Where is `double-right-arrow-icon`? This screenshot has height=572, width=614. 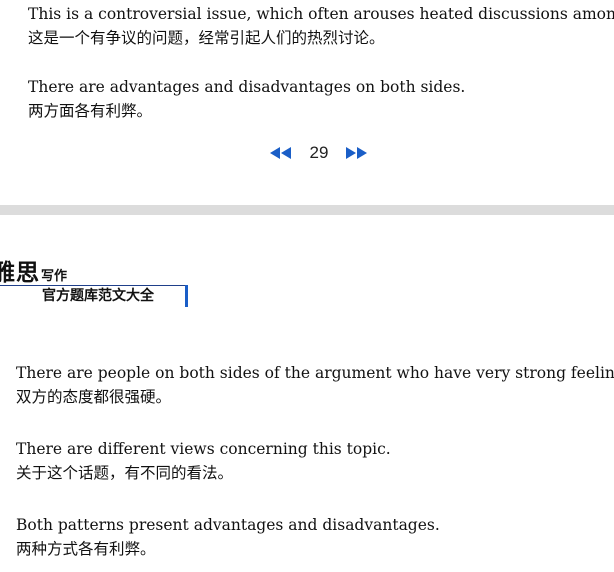
double-right-arrow-icon is located at coordinates (357, 153).